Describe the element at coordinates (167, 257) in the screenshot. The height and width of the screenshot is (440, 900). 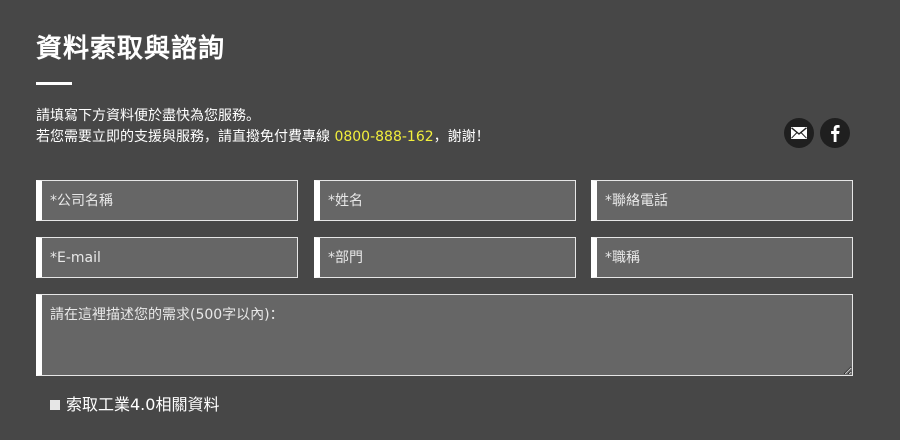
I see `email-input` at that location.